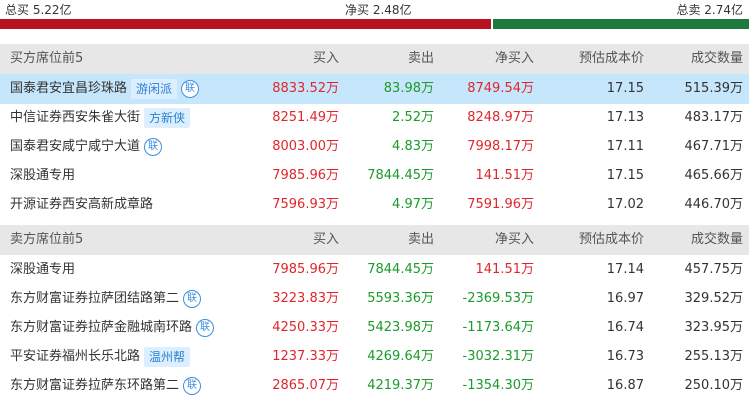 The image size is (749, 401). I want to click on seat-name: 中信证券西安朱雀大街, so click(75, 118).